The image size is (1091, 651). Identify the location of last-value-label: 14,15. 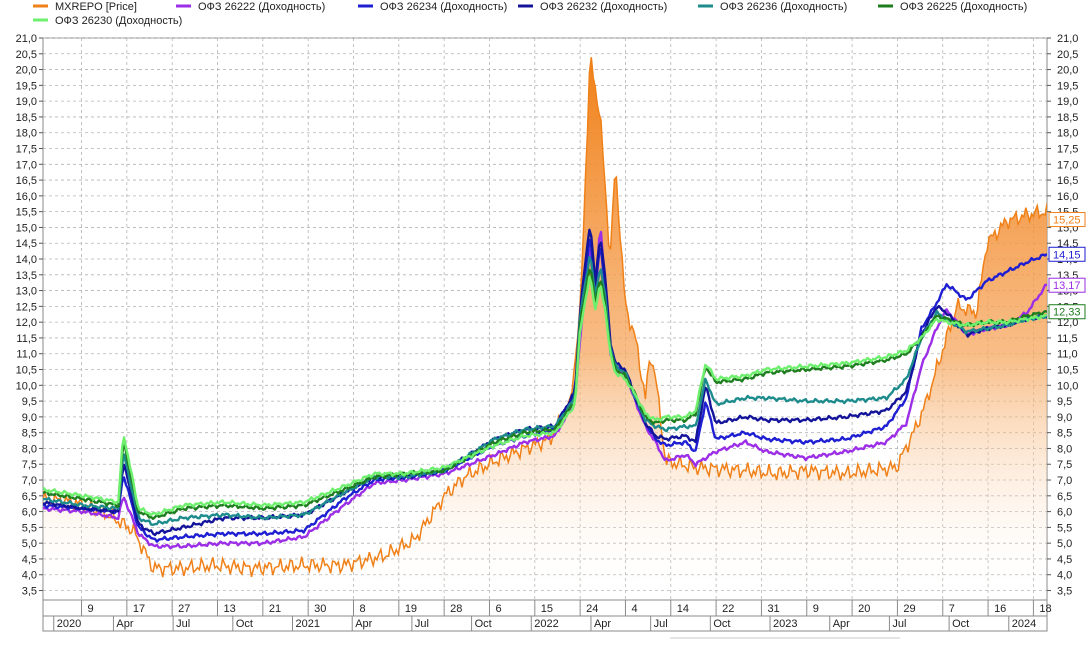
(1067, 255).